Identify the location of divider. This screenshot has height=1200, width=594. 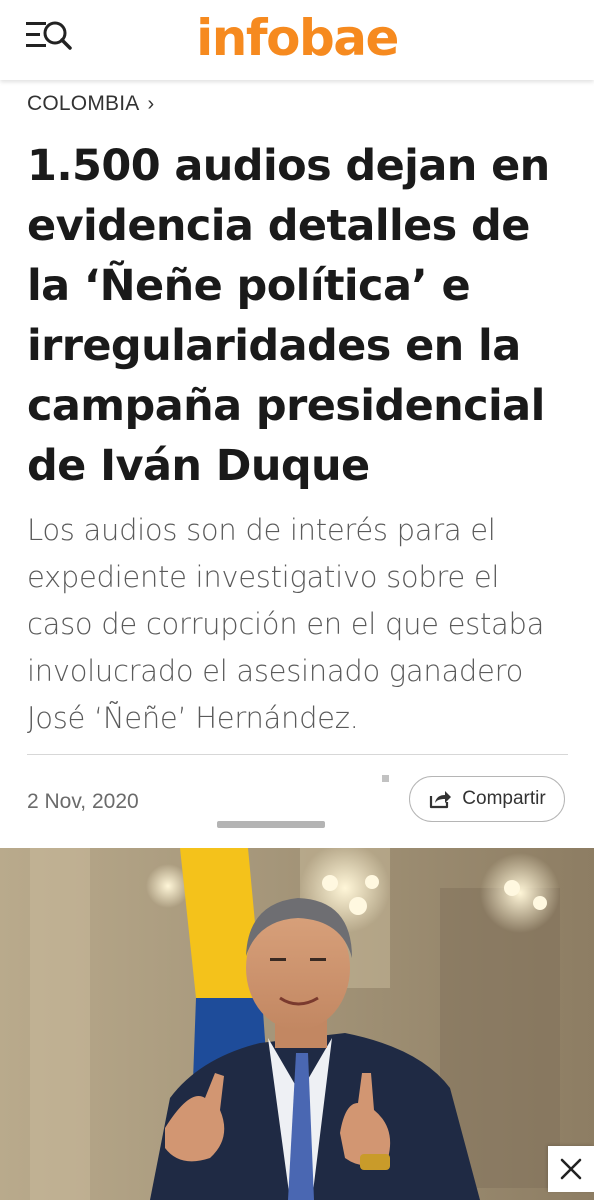
(297, 754).